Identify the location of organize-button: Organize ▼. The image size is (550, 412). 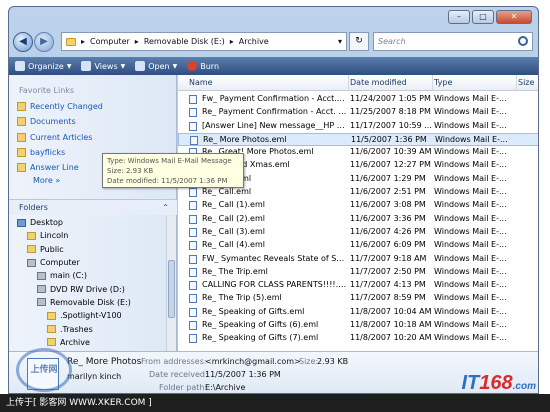
(43, 66).